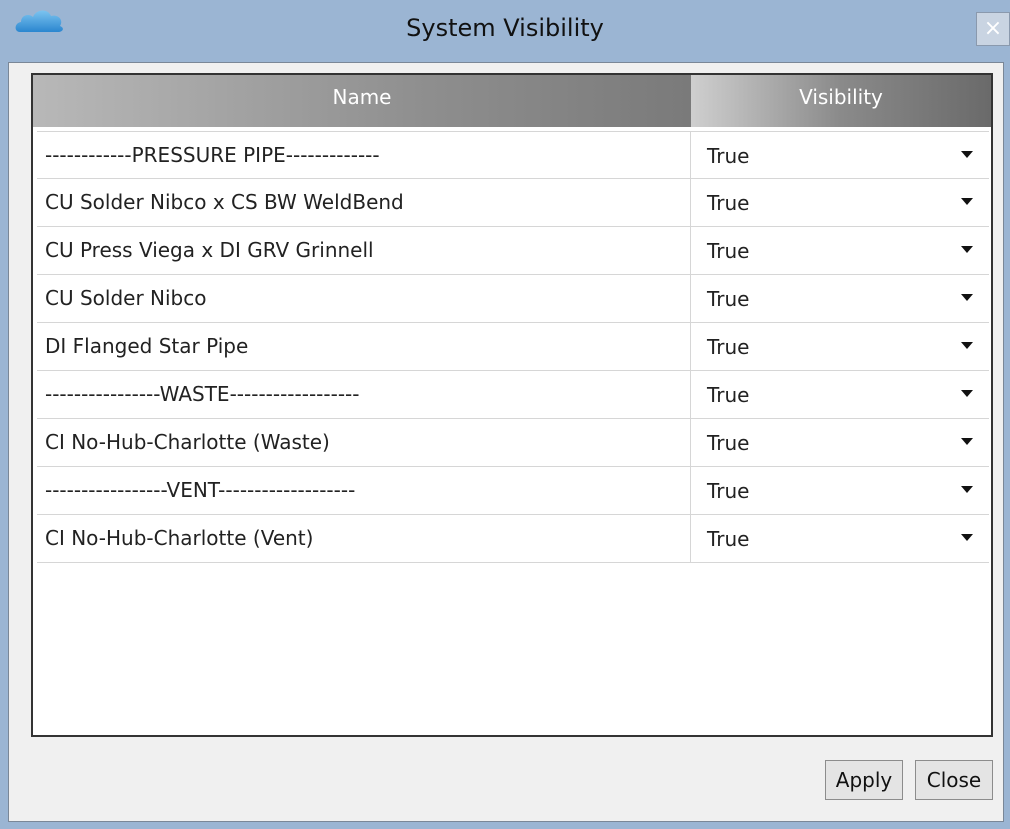 The width and height of the screenshot is (1010, 829). I want to click on table-row: DI Flanged Star Pipe True, so click(513, 347).